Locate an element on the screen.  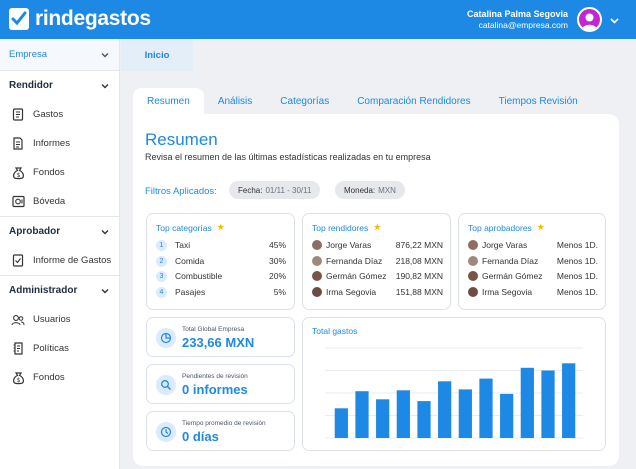
section-administrador: Administrador is located at coordinates (59, 290).